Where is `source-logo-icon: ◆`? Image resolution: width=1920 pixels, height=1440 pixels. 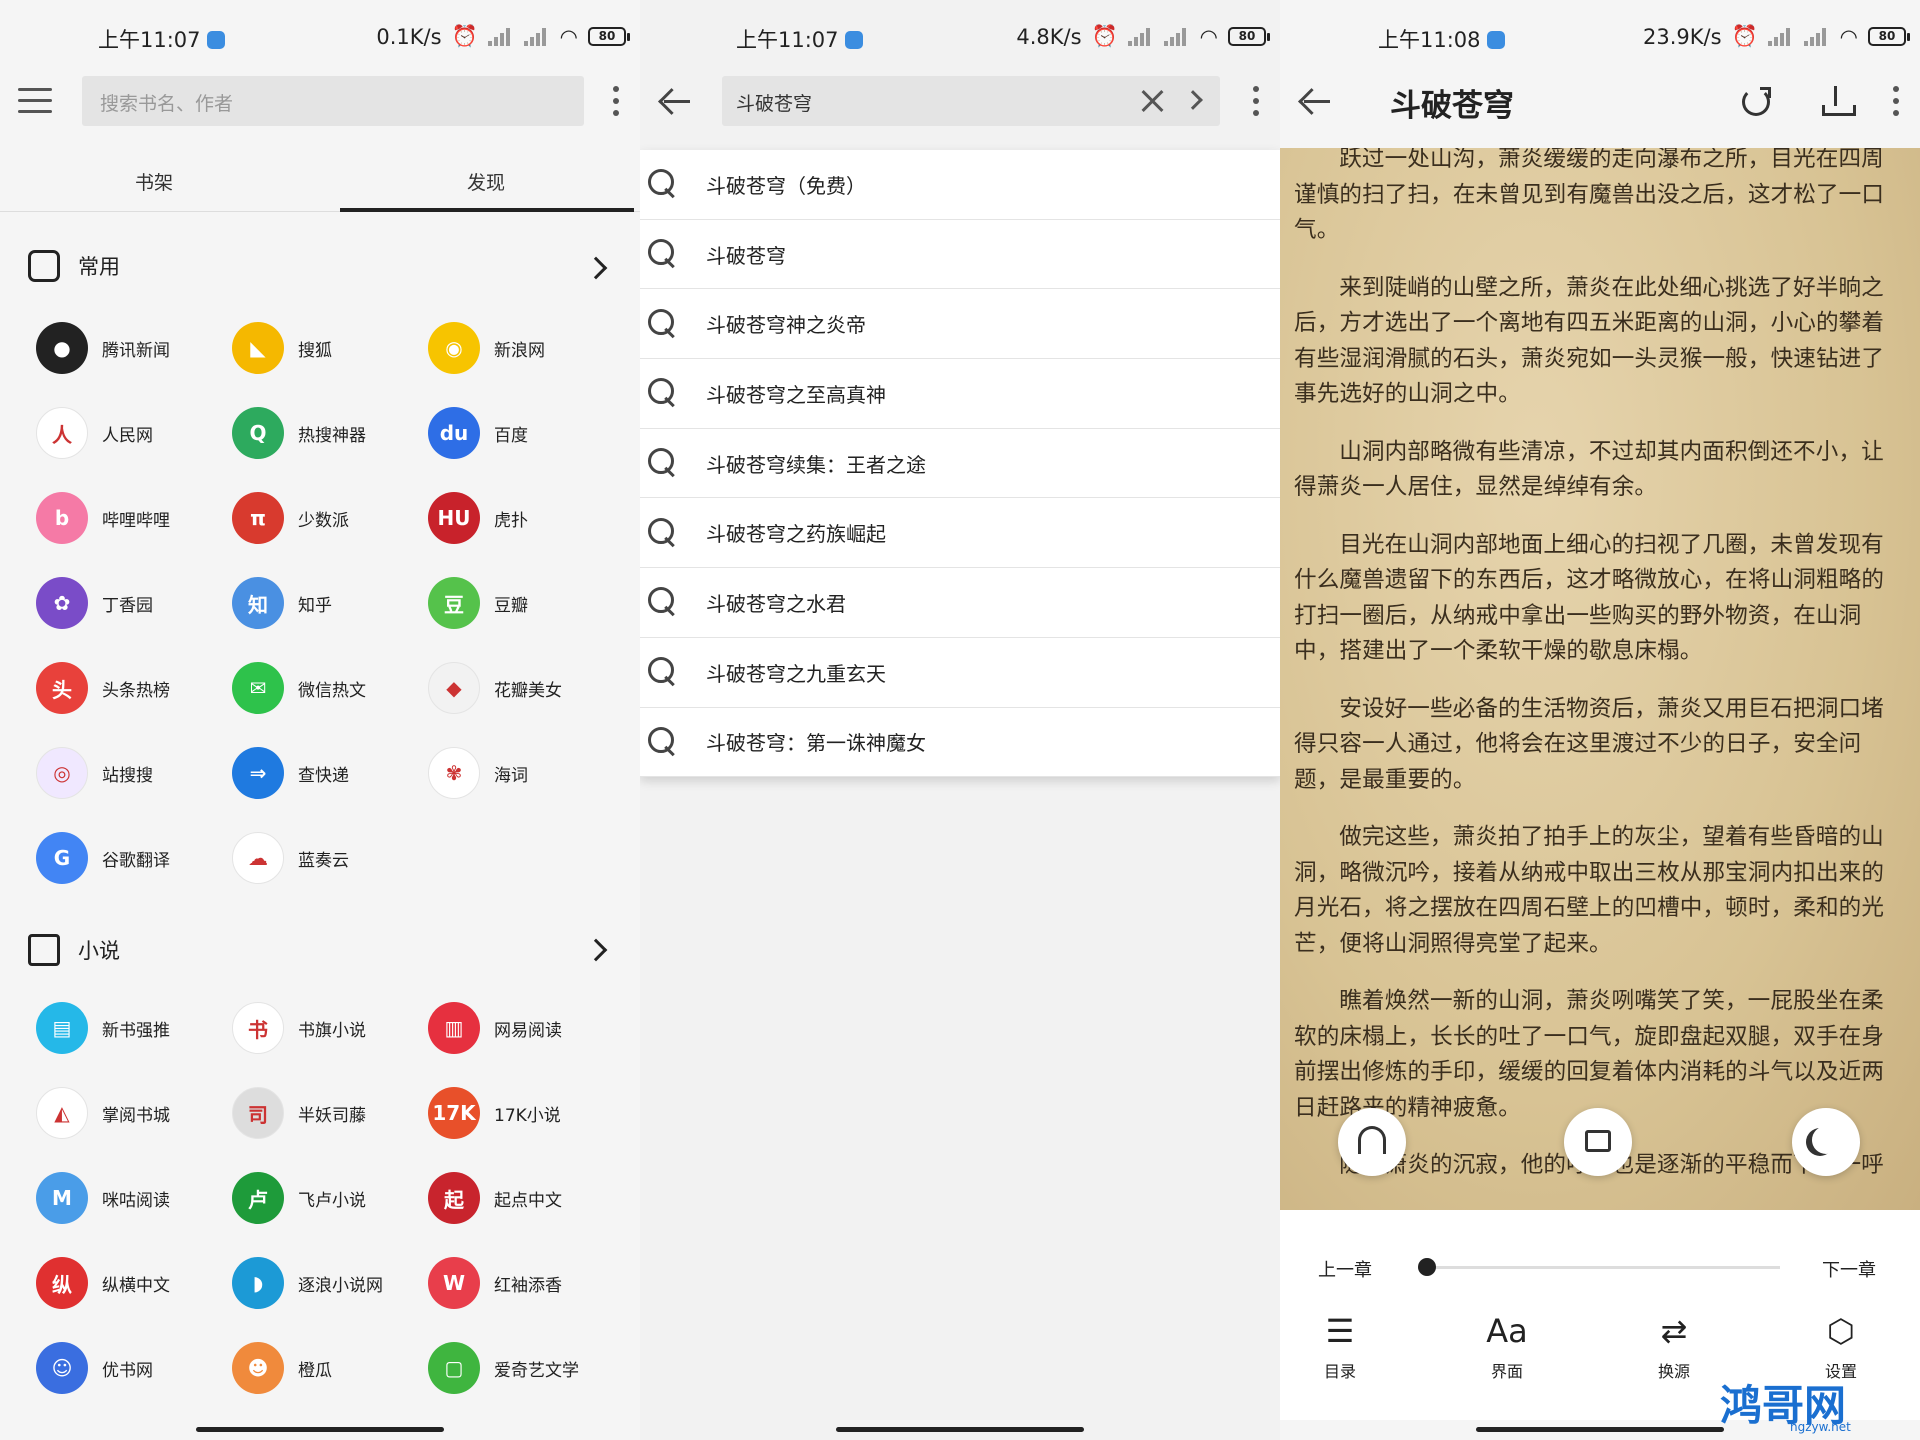
source-logo-icon: ◆ is located at coordinates (454, 688).